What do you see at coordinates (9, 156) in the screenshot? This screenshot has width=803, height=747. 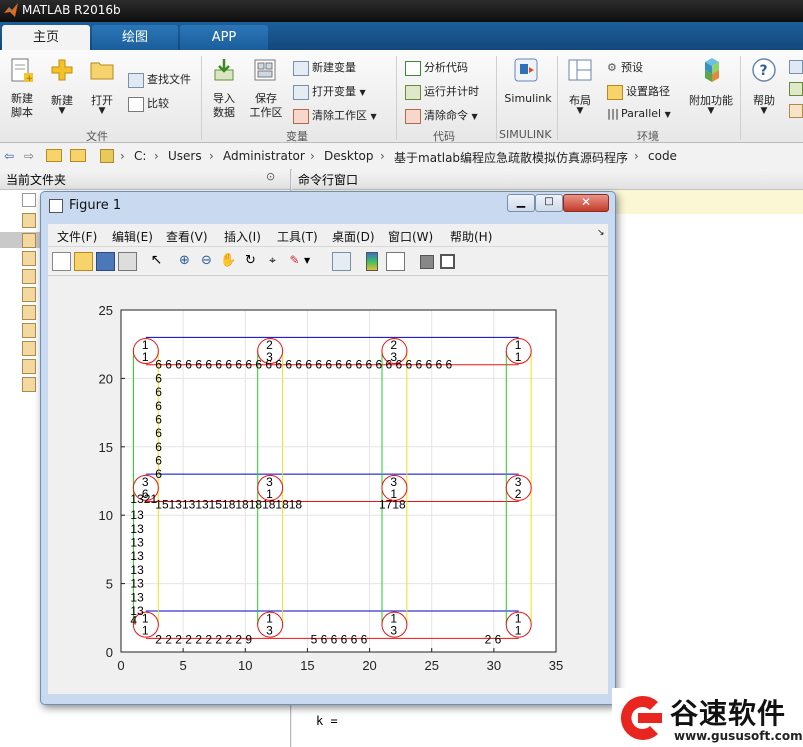 I see `back-arrow-icon: ⇦` at bounding box center [9, 156].